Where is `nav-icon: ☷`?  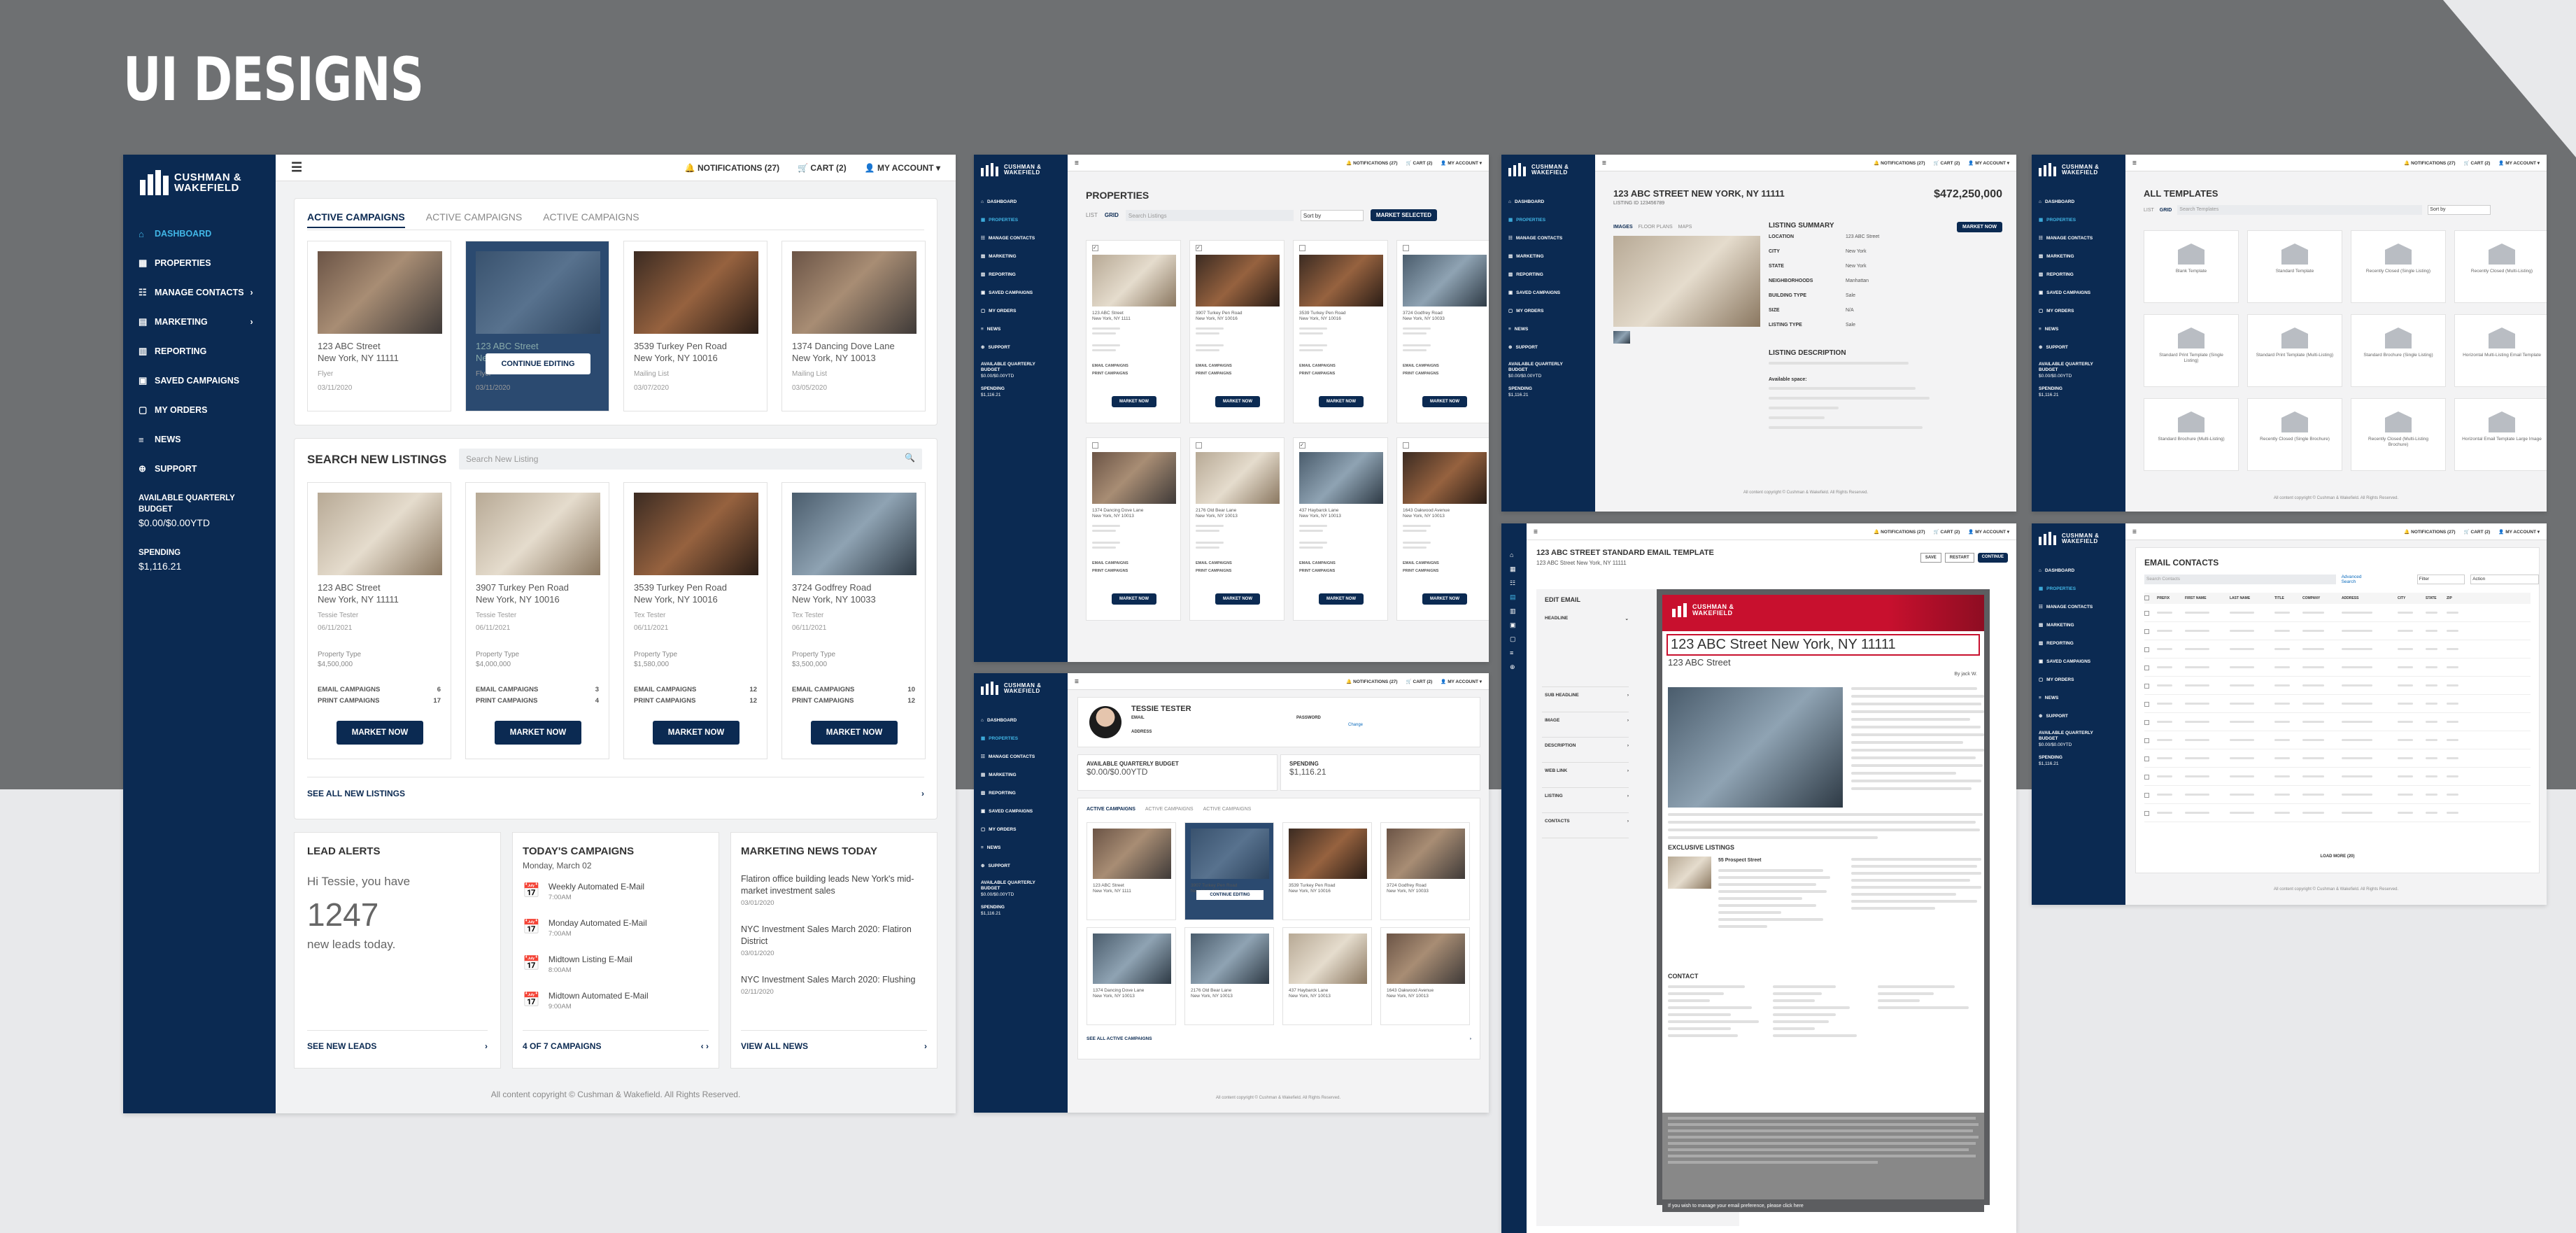 nav-icon: ☷ is located at coordinates (1513, 583).